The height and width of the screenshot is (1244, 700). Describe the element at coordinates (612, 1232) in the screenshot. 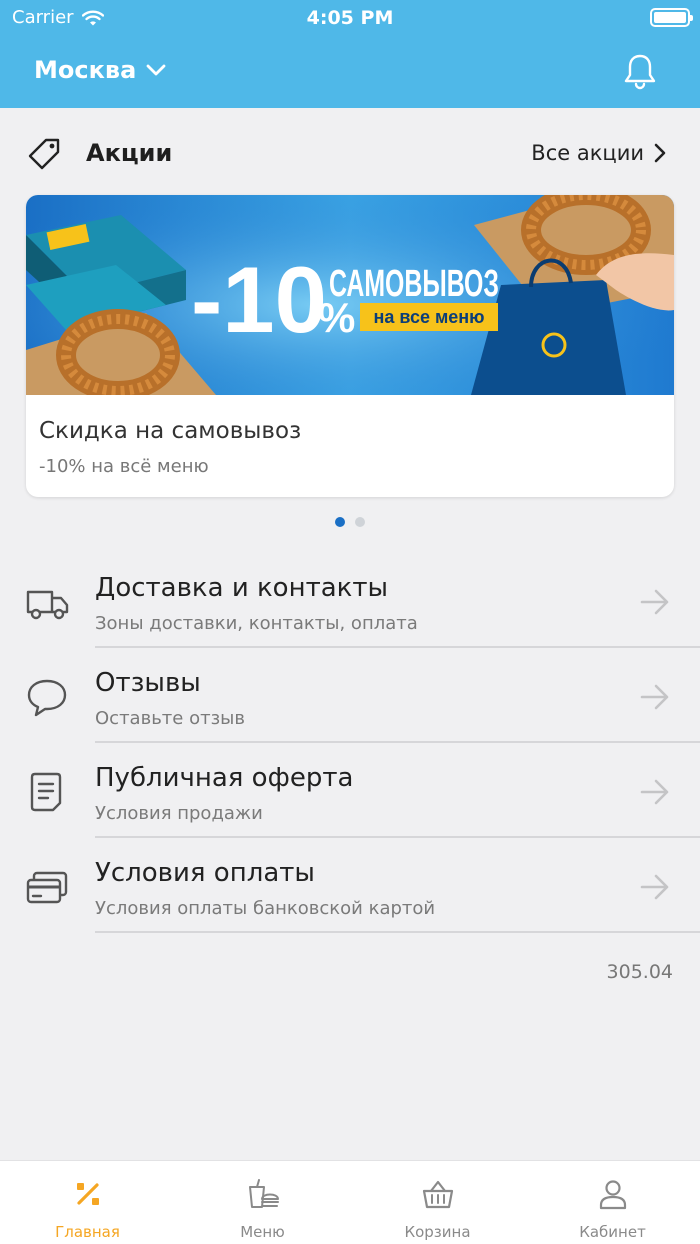

I see `tab-label: Кабинет` at that location.